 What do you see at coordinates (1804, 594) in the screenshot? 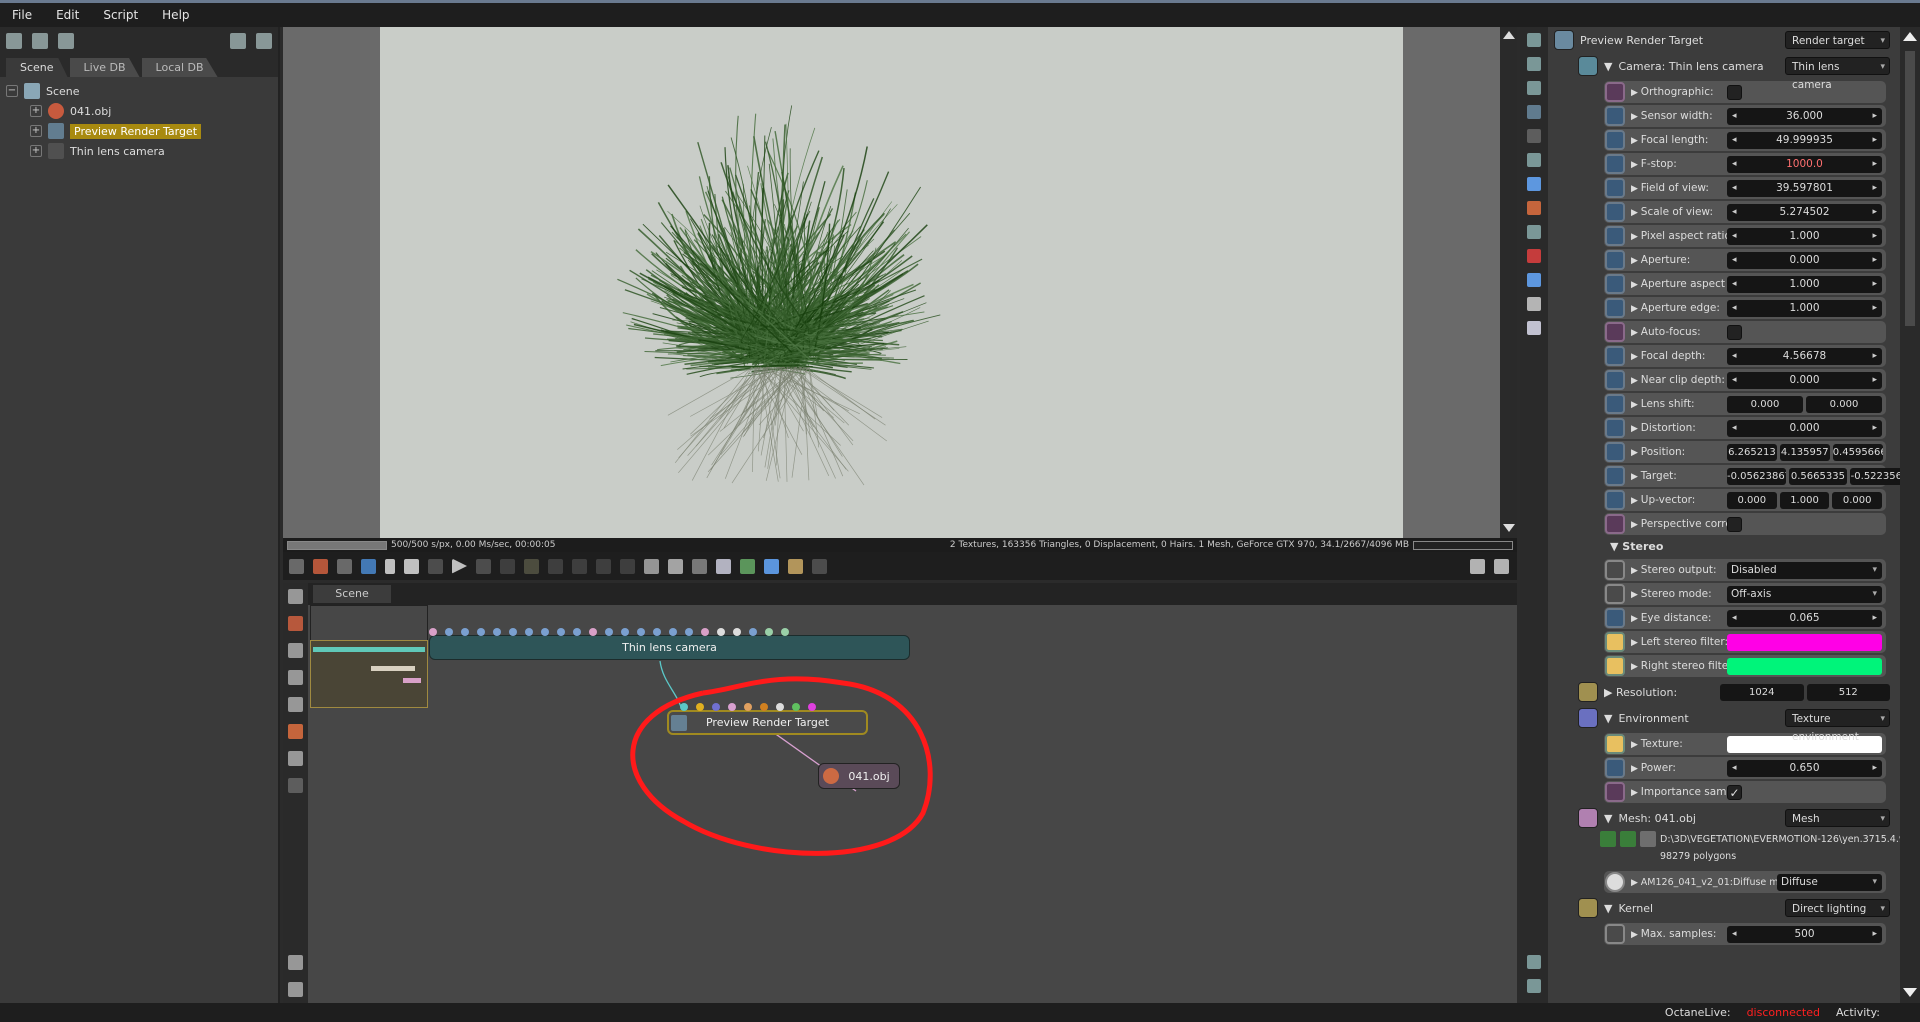
I see `value-dropdown: Off-axis` at bounding box center [1804, 594].